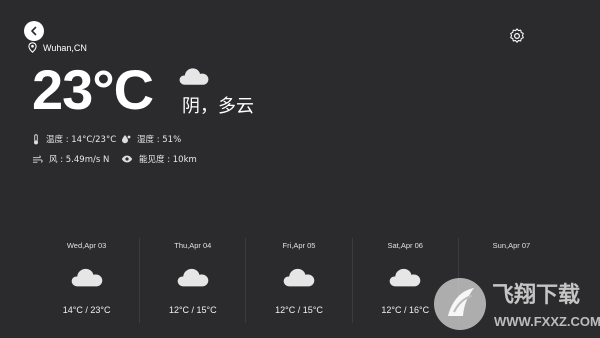 This screenshot has height=338, width=600. Describe the element at coordinates (93, 89) in the screenshot. I see `current-temperature: 23°C` at that location.